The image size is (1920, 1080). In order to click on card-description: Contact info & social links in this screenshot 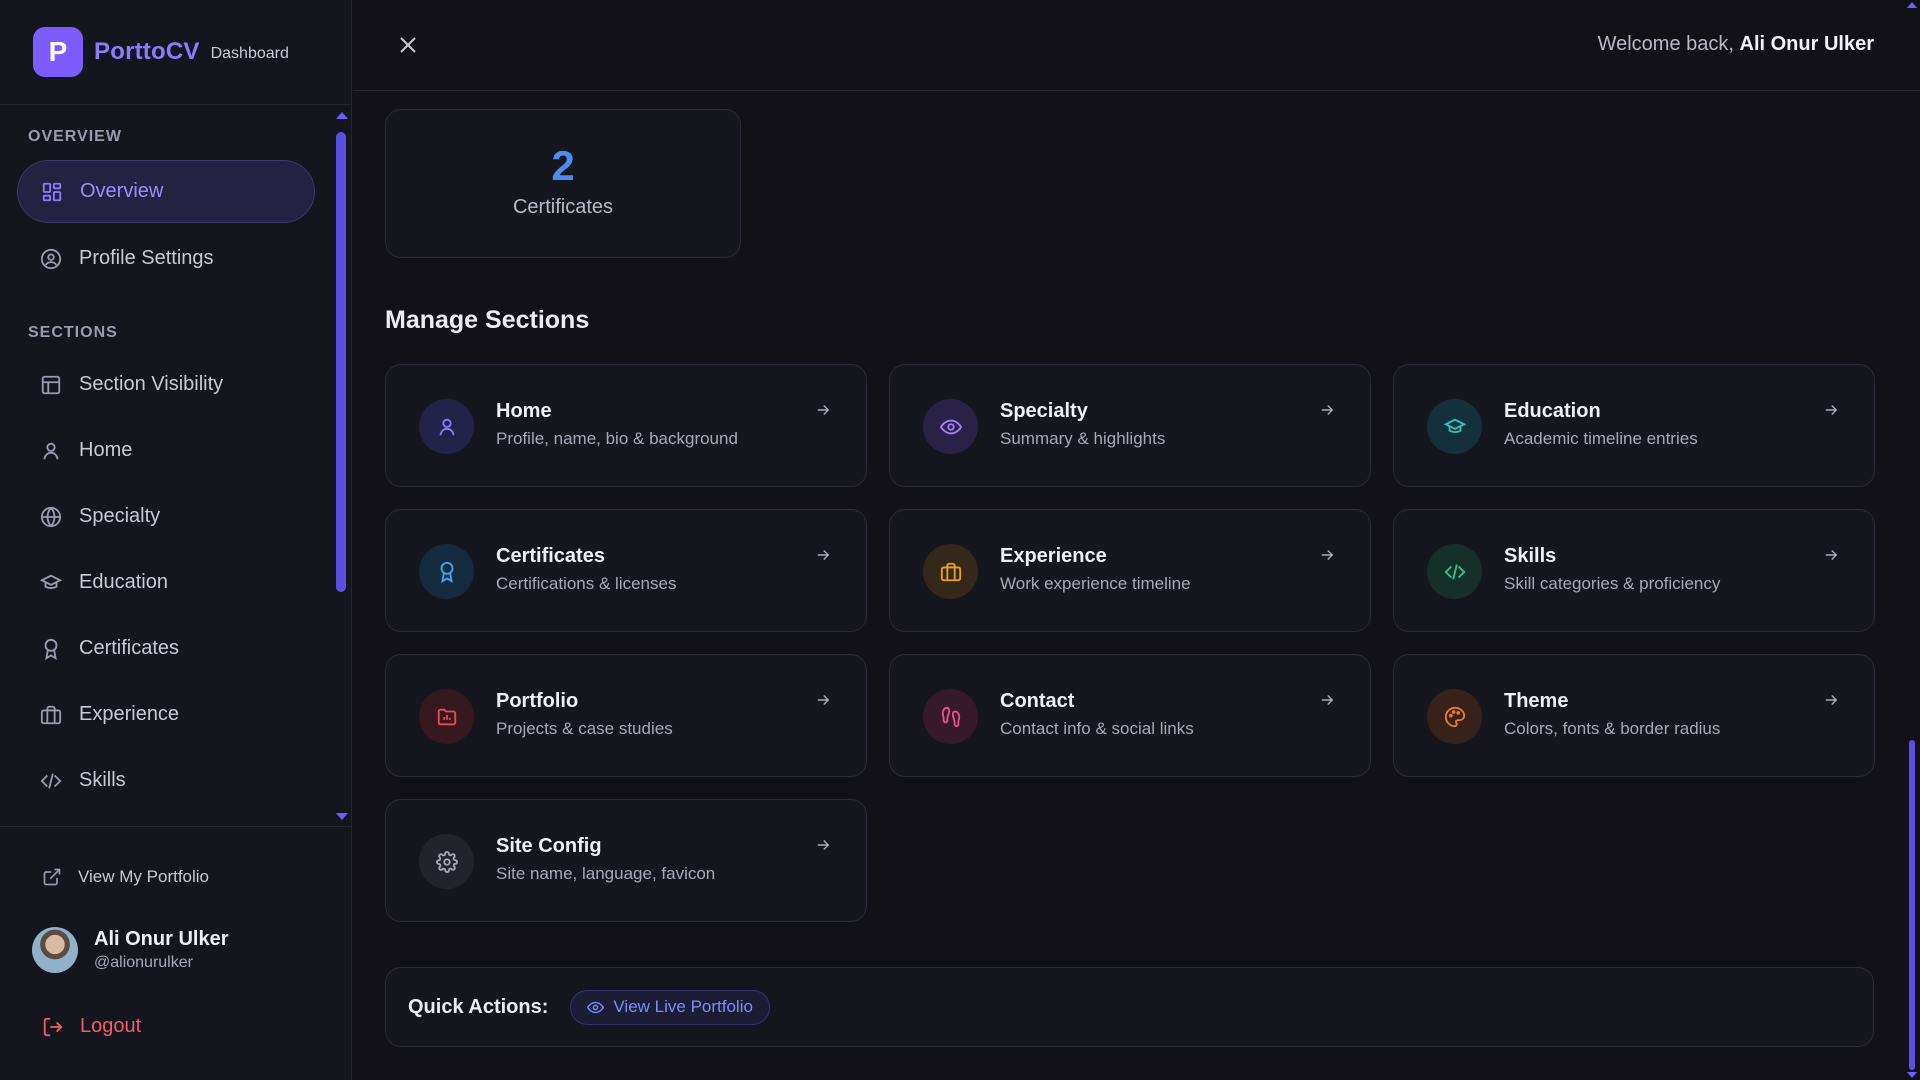, I will do `click(1097, 728)`.